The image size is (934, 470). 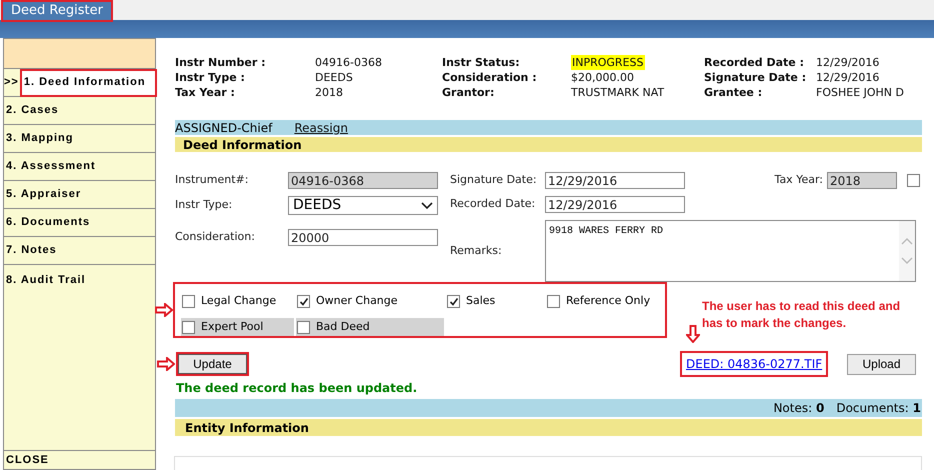 I want to click on summary-label: Consideration :, so click(x=490, y=77).